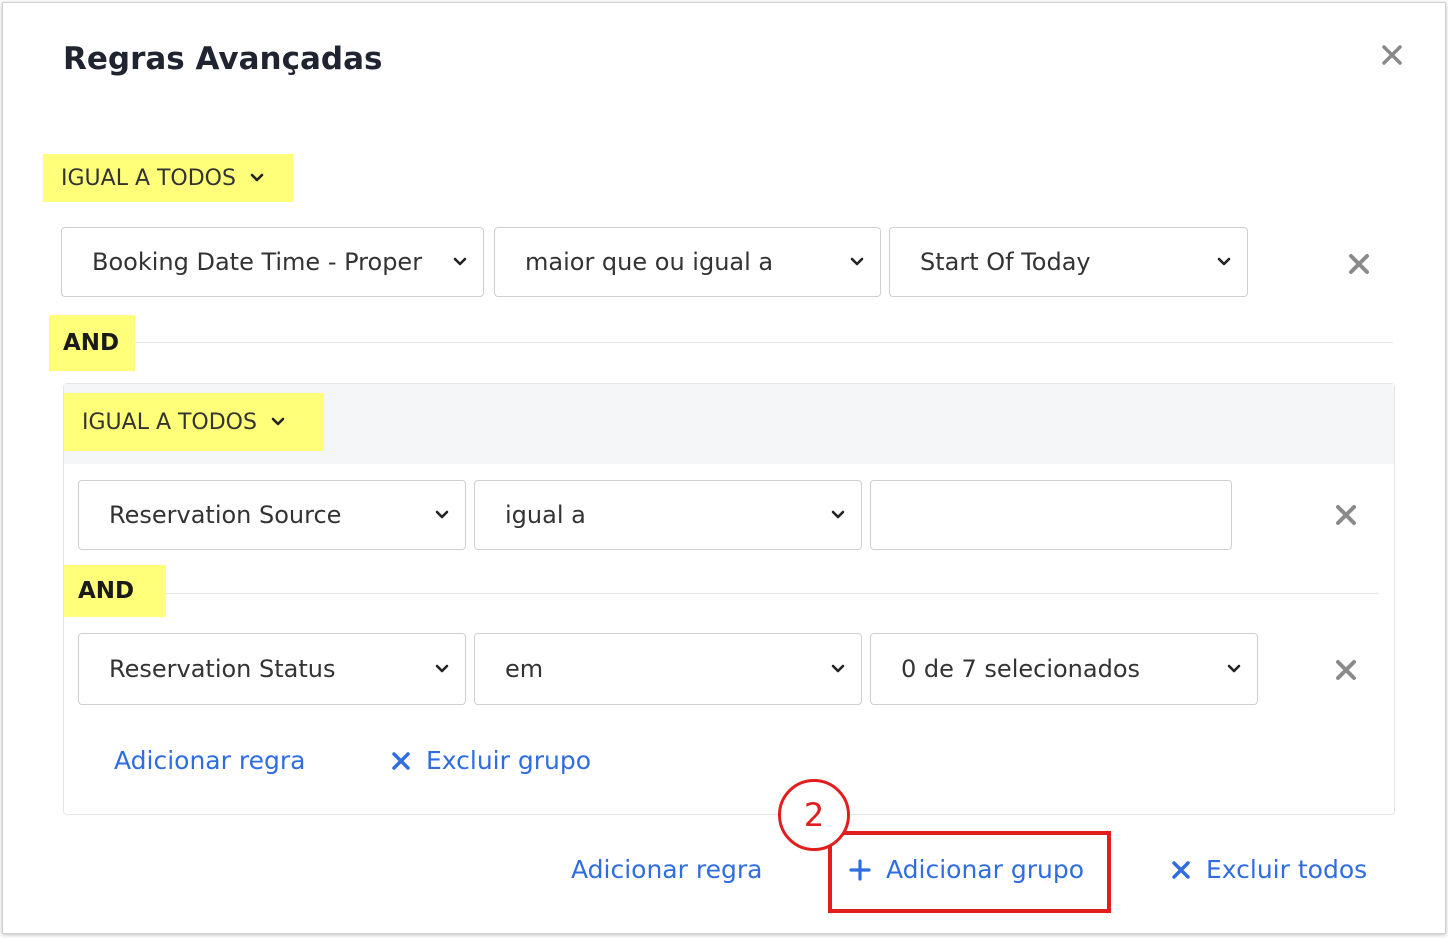  Describe the element at coordinates (814, 815) in the screenshot. I see `annotation-step-badge: 2` at that location.